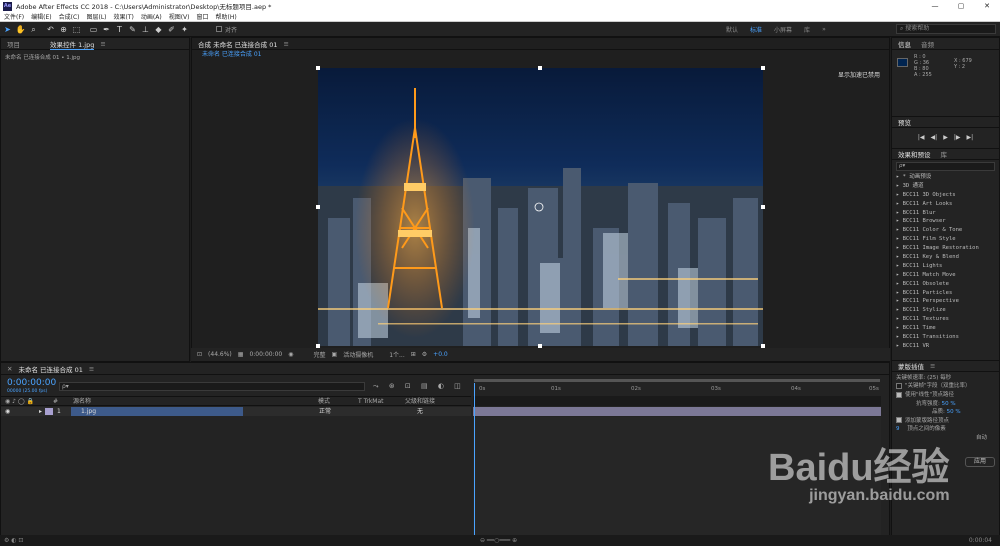  What do you see at coordinates (420, 401) in the screenshot?
I see `parent-header: 父级和链接` at bounding box center [420, 401].